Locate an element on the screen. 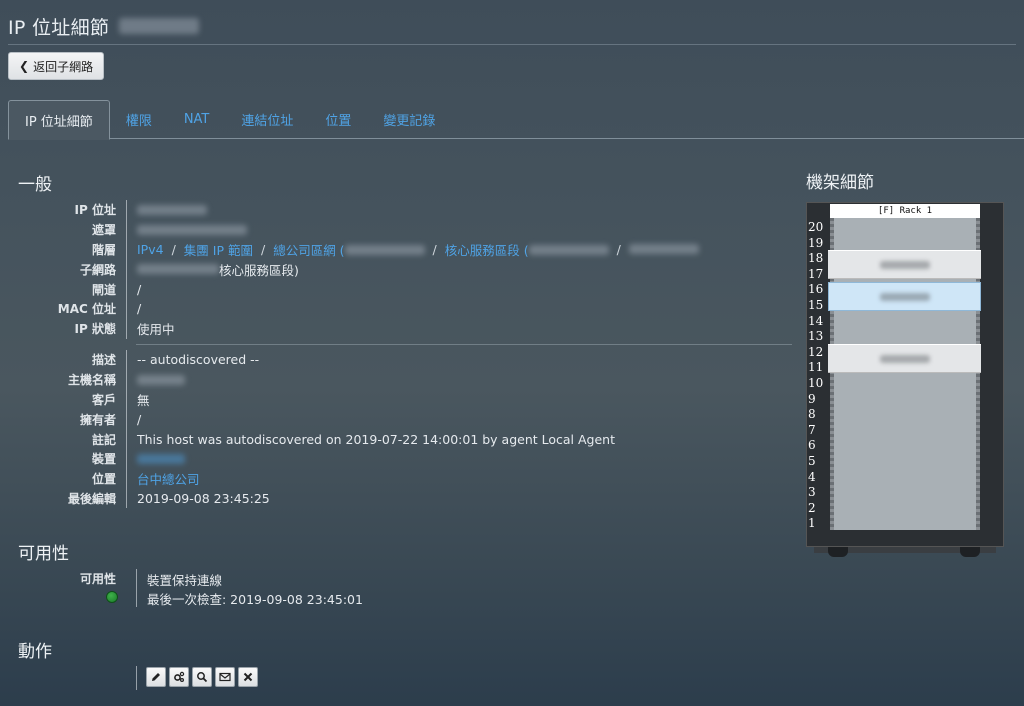 The width and height of the screenshot is (1024, 706). ip-label: IP 位址 is located at coordinates (95, 210).